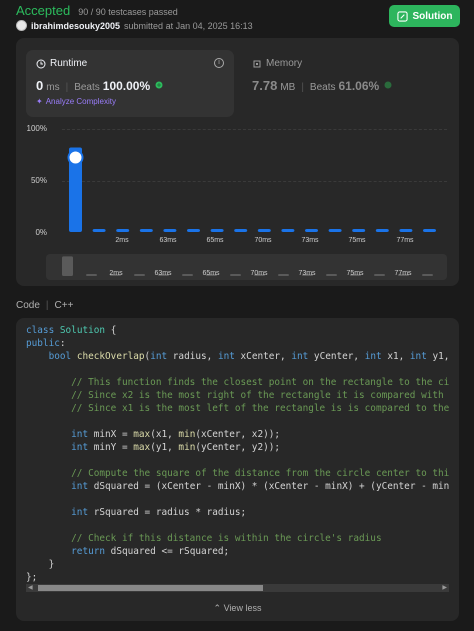 This screenshot has height=631, width=474. I want to click on avatar, so click(21, 25).